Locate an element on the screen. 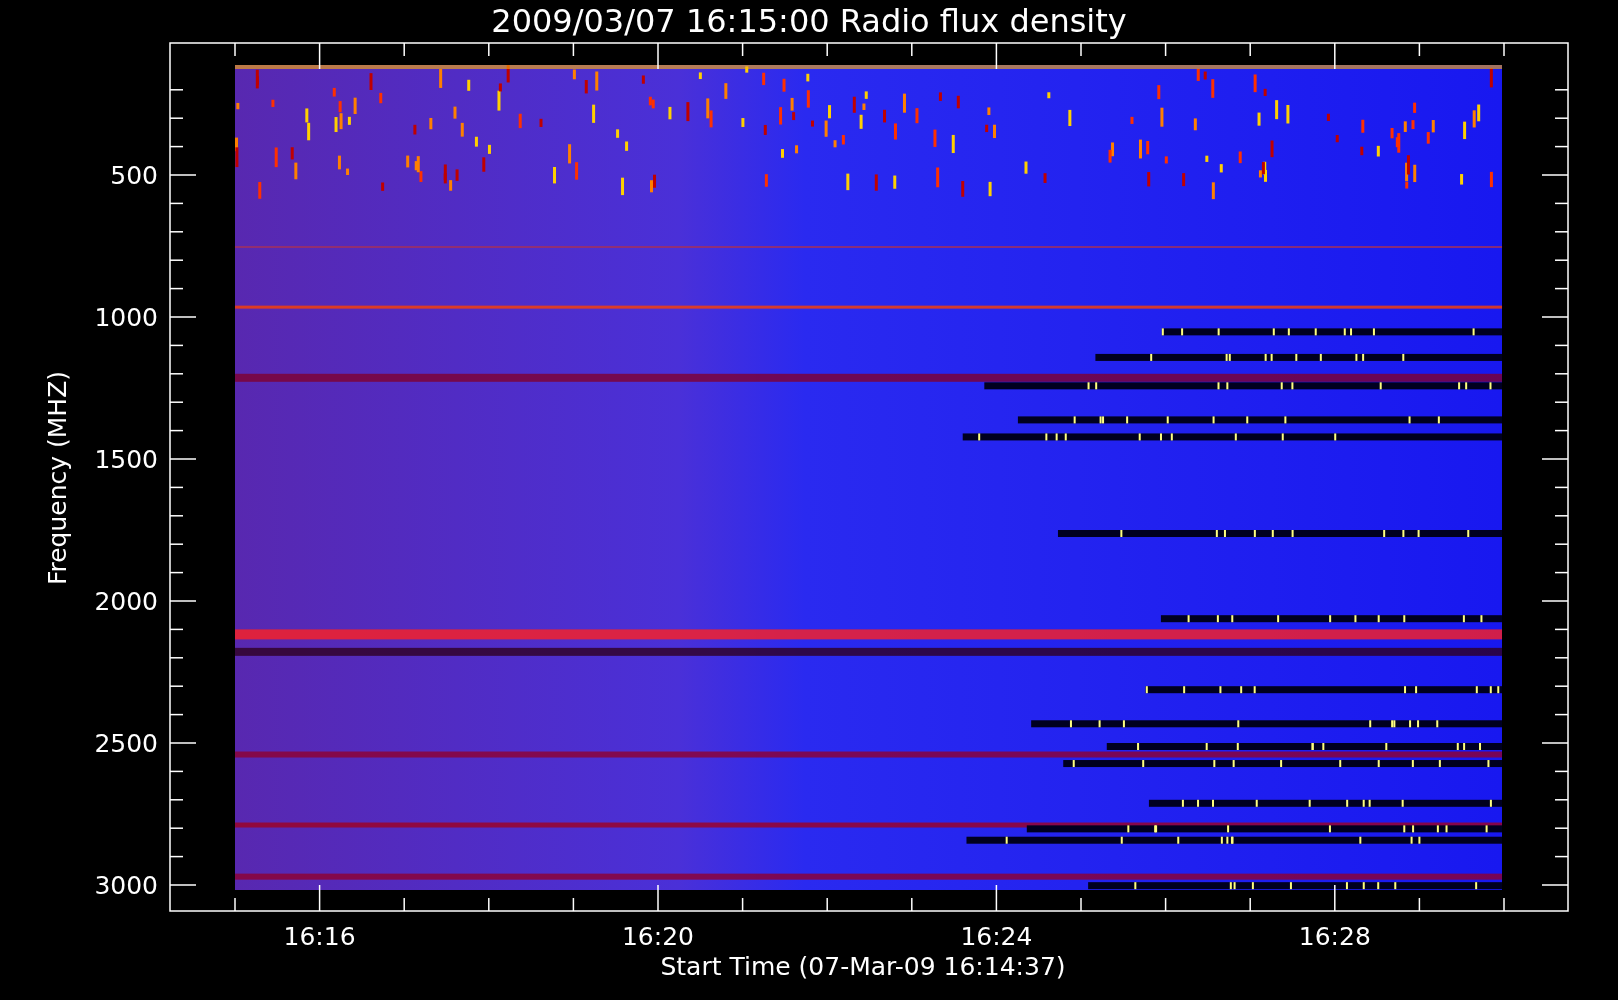  axis-tick-label: 16:24 is located at coordinates (996, 936).